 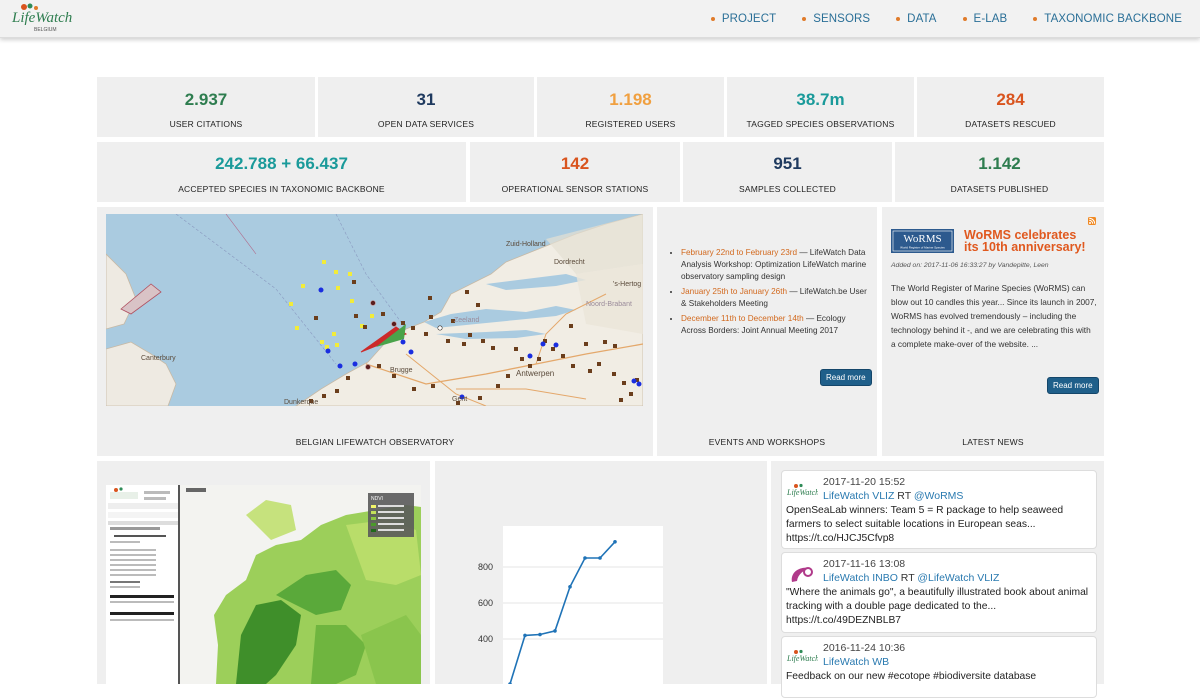 I want to click on events-label: EVENTS AND WORKSHOPS, so click(x=767, y=442).